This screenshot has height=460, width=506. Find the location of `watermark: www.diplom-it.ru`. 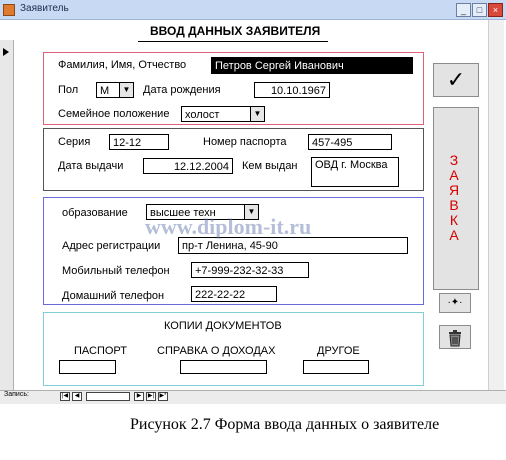

watermark: www.diplom-it.ru is located at coordinates (228, 226).